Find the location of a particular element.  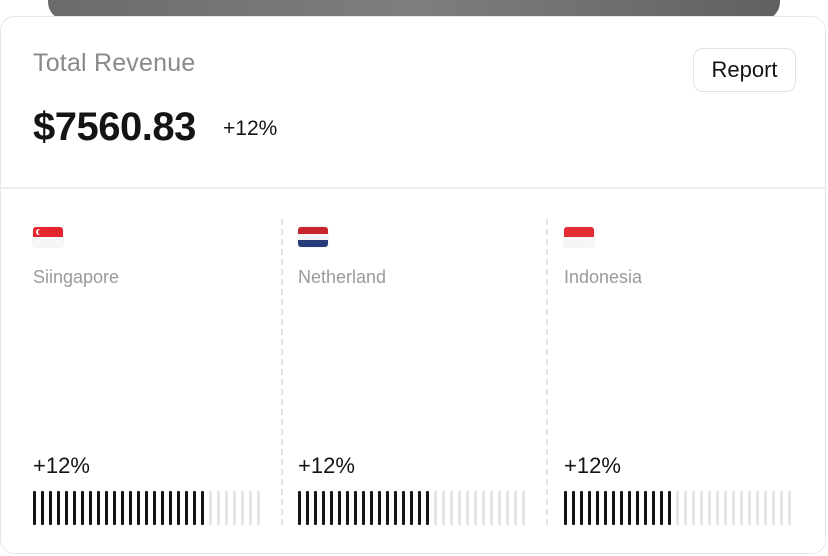

country-name: Netherland is located at coordinates (342, 277).